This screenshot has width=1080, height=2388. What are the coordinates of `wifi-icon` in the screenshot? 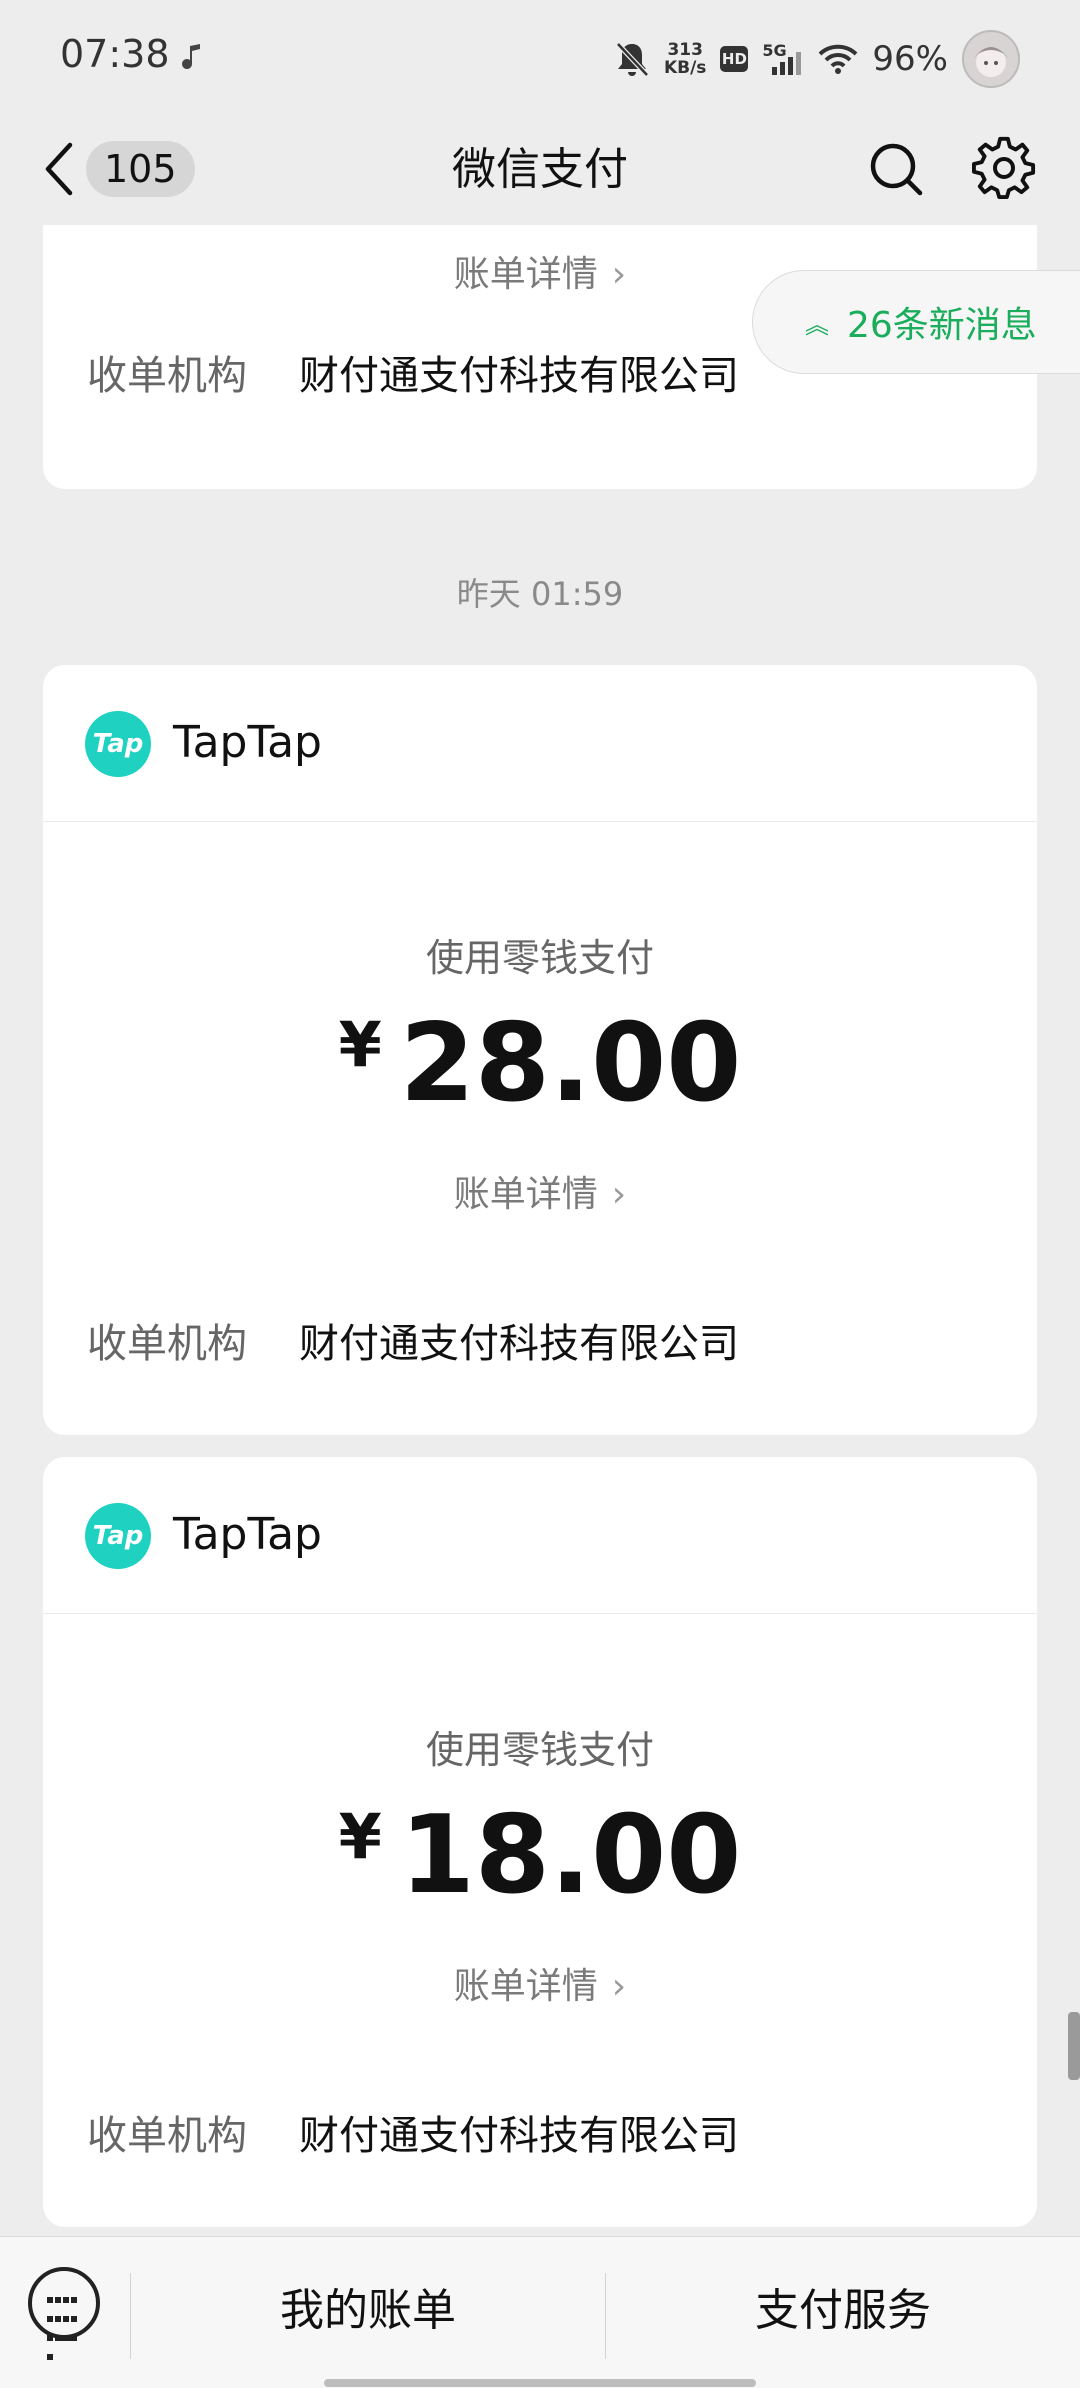 It's located at (838, 59).